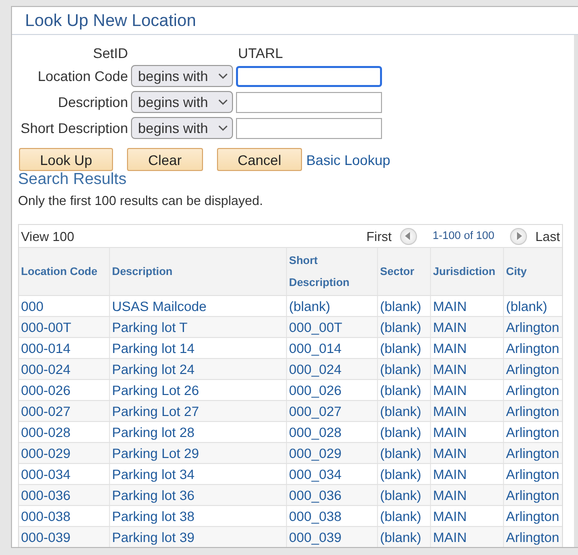 This screenshot has height=555, width=578. Describe the element at coordinates (110, 20) in the screenshot. I see `dialog-title: Look Up New Location` at that location.